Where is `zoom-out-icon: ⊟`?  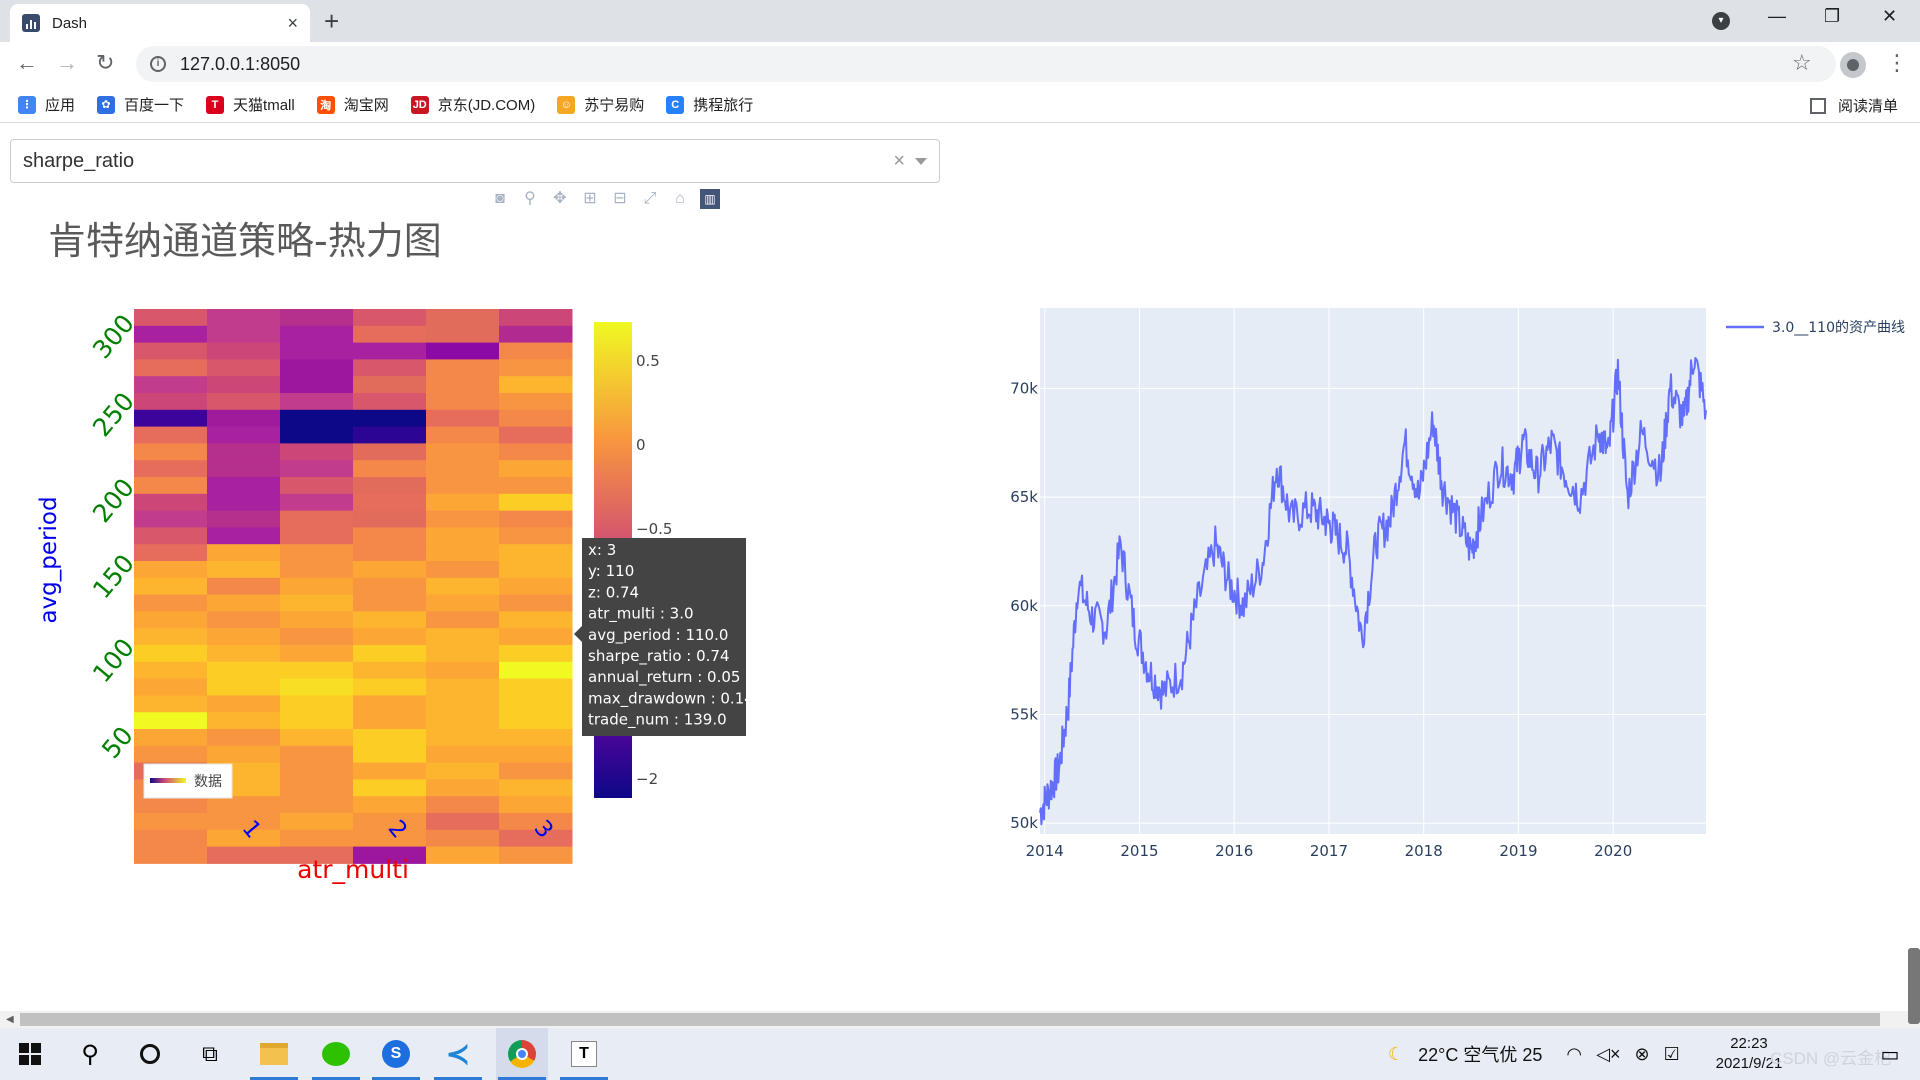 zoom-out-icon: ⊟ is located at coordinates (620, 199).